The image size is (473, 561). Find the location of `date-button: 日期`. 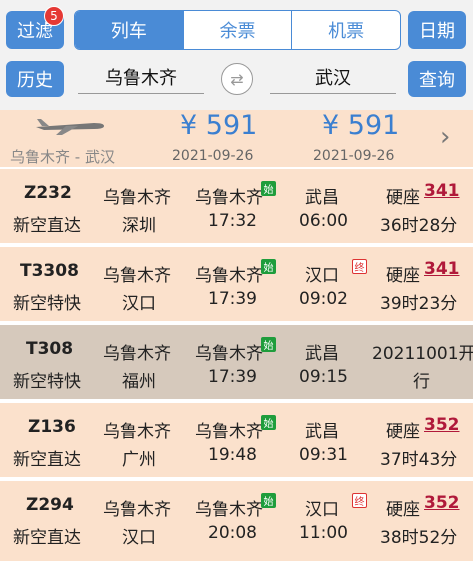

date-button: 日期 is located at coordinates (437, 30).